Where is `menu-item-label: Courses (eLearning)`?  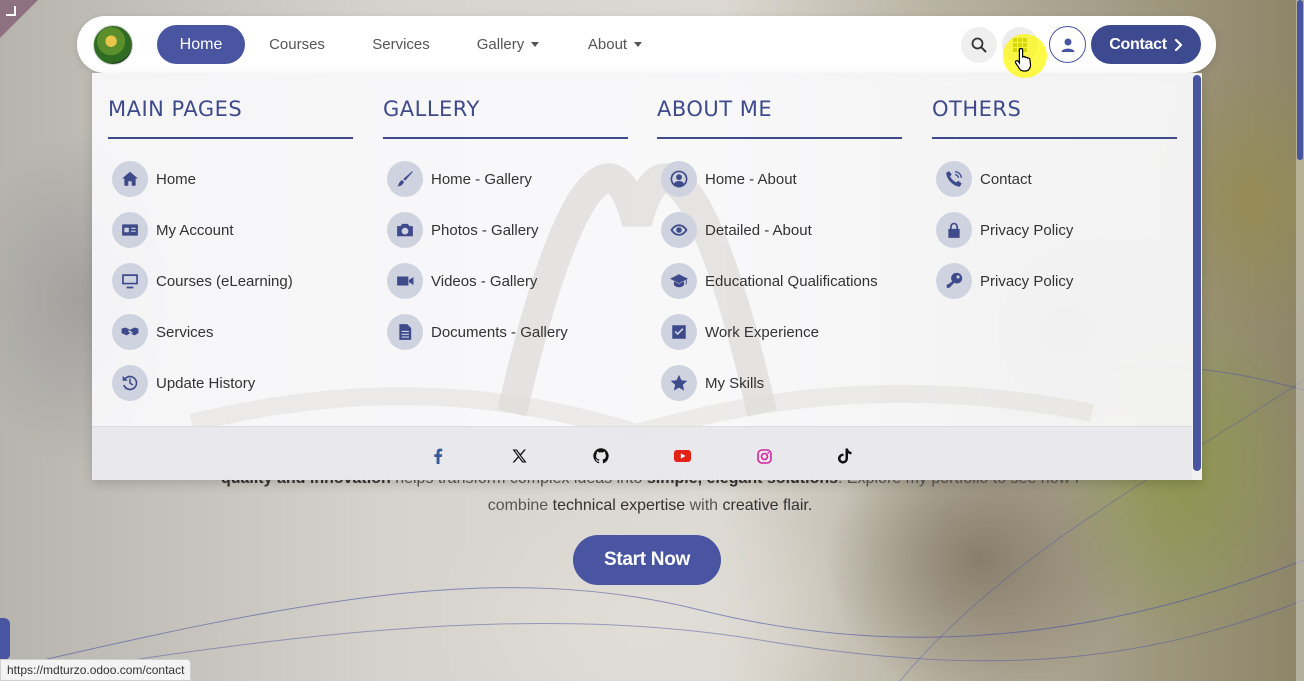 menu-item-label: Courses (eLearning) is located at coordinates (224, 281).